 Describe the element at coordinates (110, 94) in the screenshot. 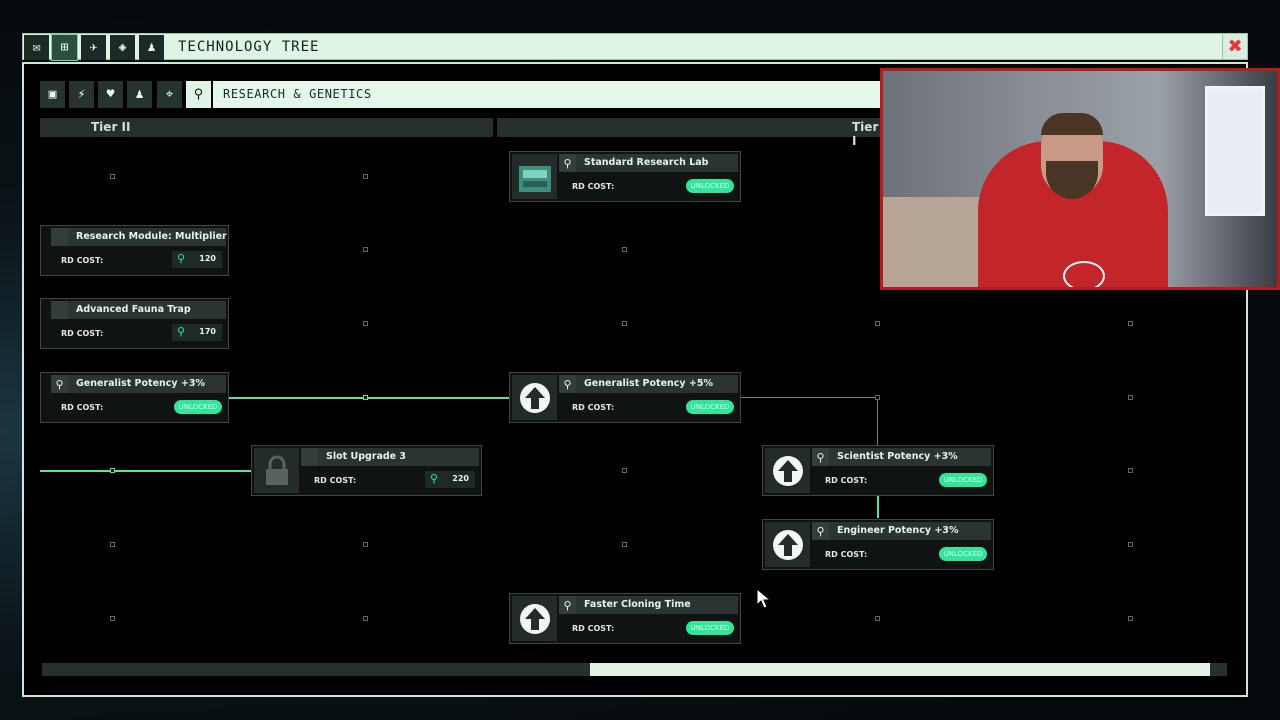

I see `heart-icon: ♥` at that location.